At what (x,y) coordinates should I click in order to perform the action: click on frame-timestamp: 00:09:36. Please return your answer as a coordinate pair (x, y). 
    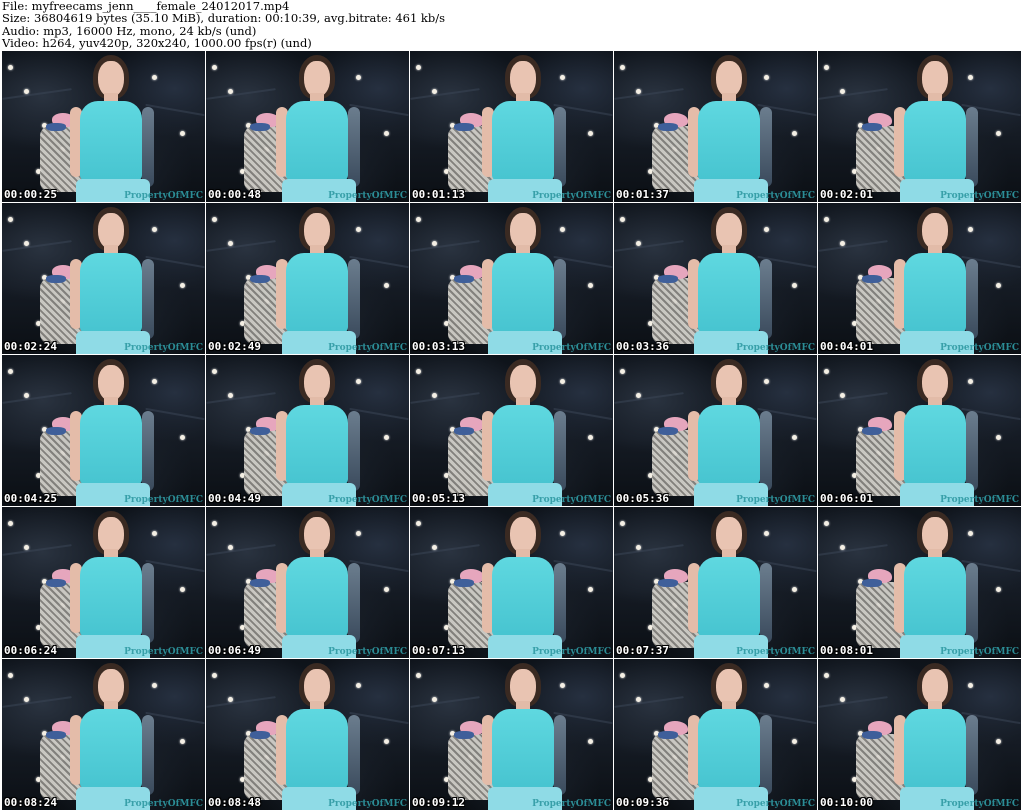
    Looking at the image, I should click on (642, 802).